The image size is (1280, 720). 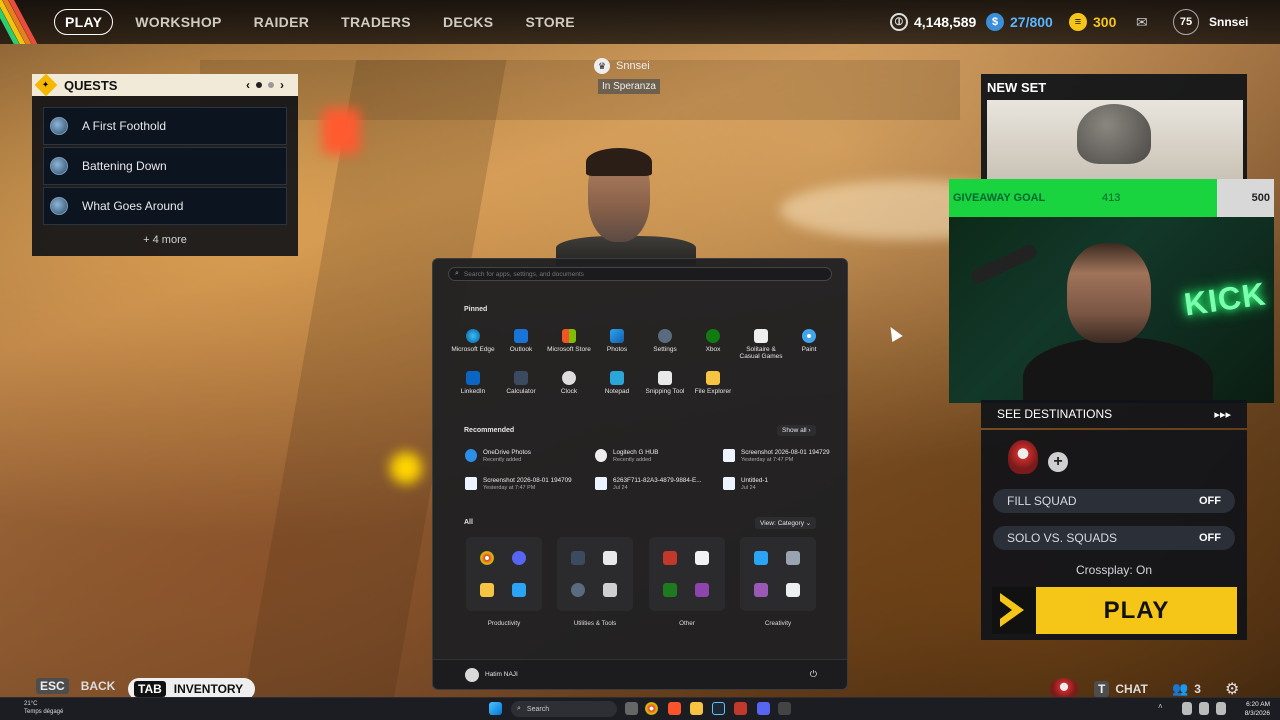 I want to click on character-model, so click(x=626, y=207).